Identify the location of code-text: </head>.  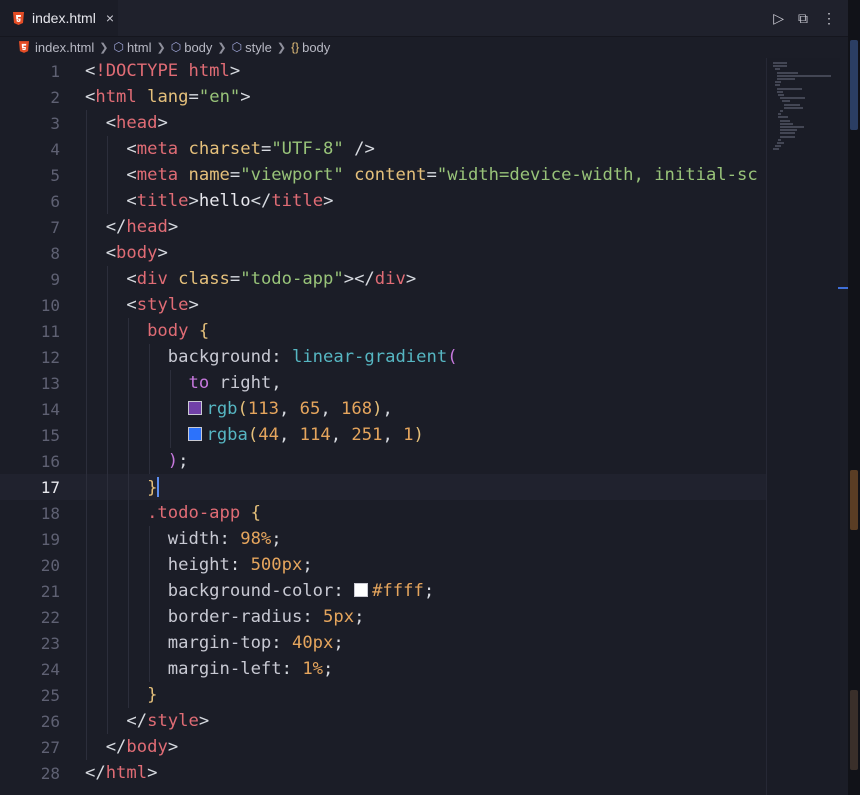
(132, 227).